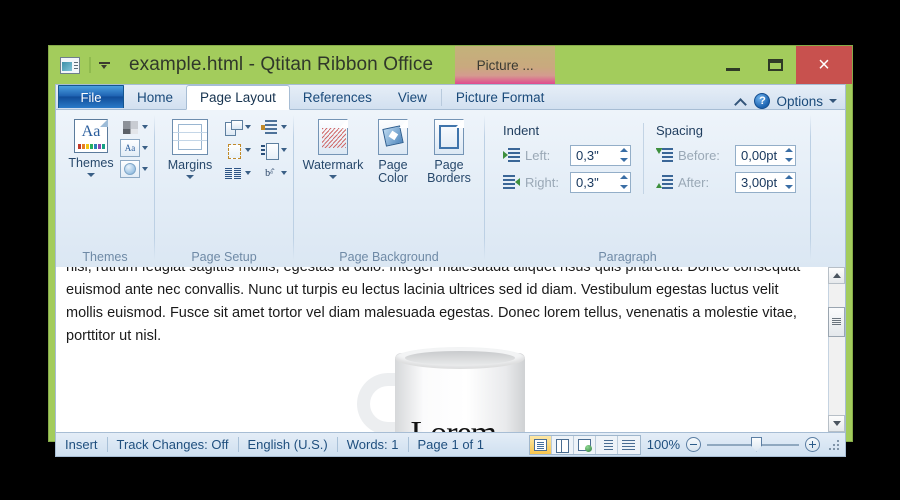 The image size is (900, 500). What do you see at coordinates (836, 322) in the screenshot?
I see `scroll-thumb` at bounding box center [836, 322].